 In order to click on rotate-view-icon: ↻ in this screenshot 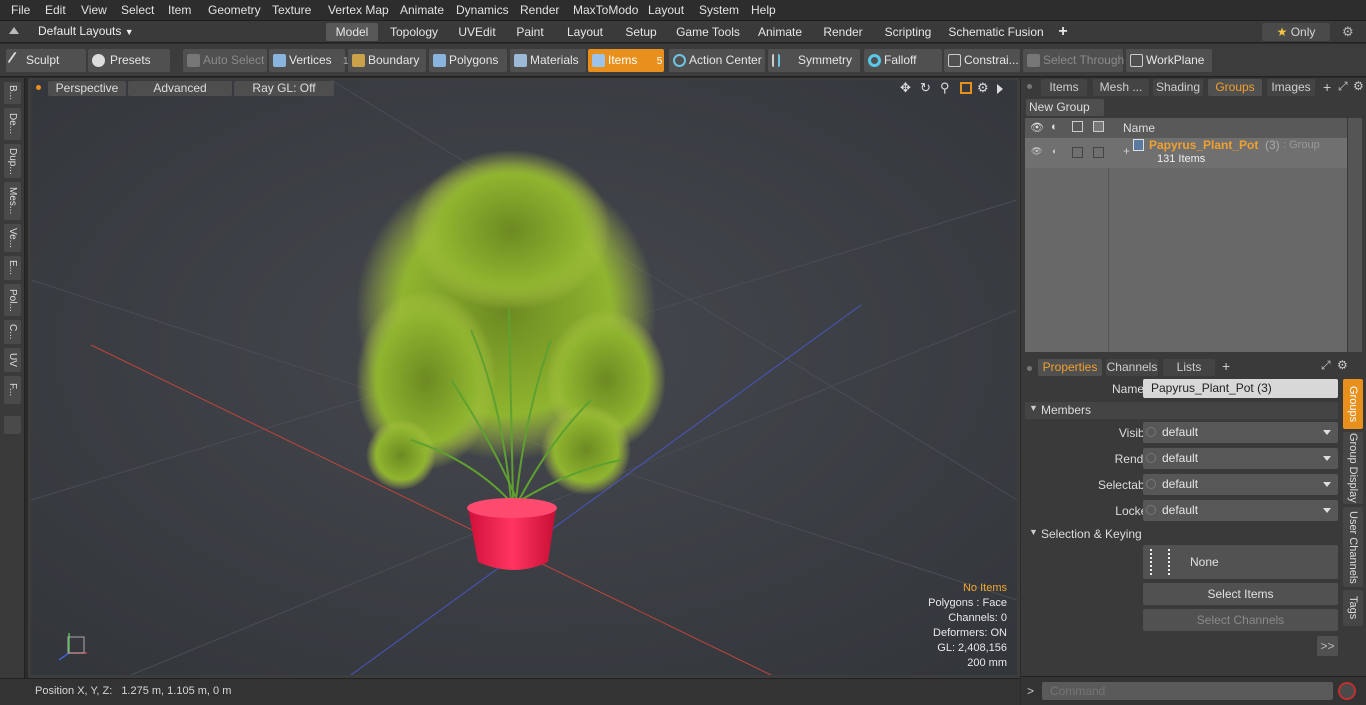, I will do `click(925, 88)`.